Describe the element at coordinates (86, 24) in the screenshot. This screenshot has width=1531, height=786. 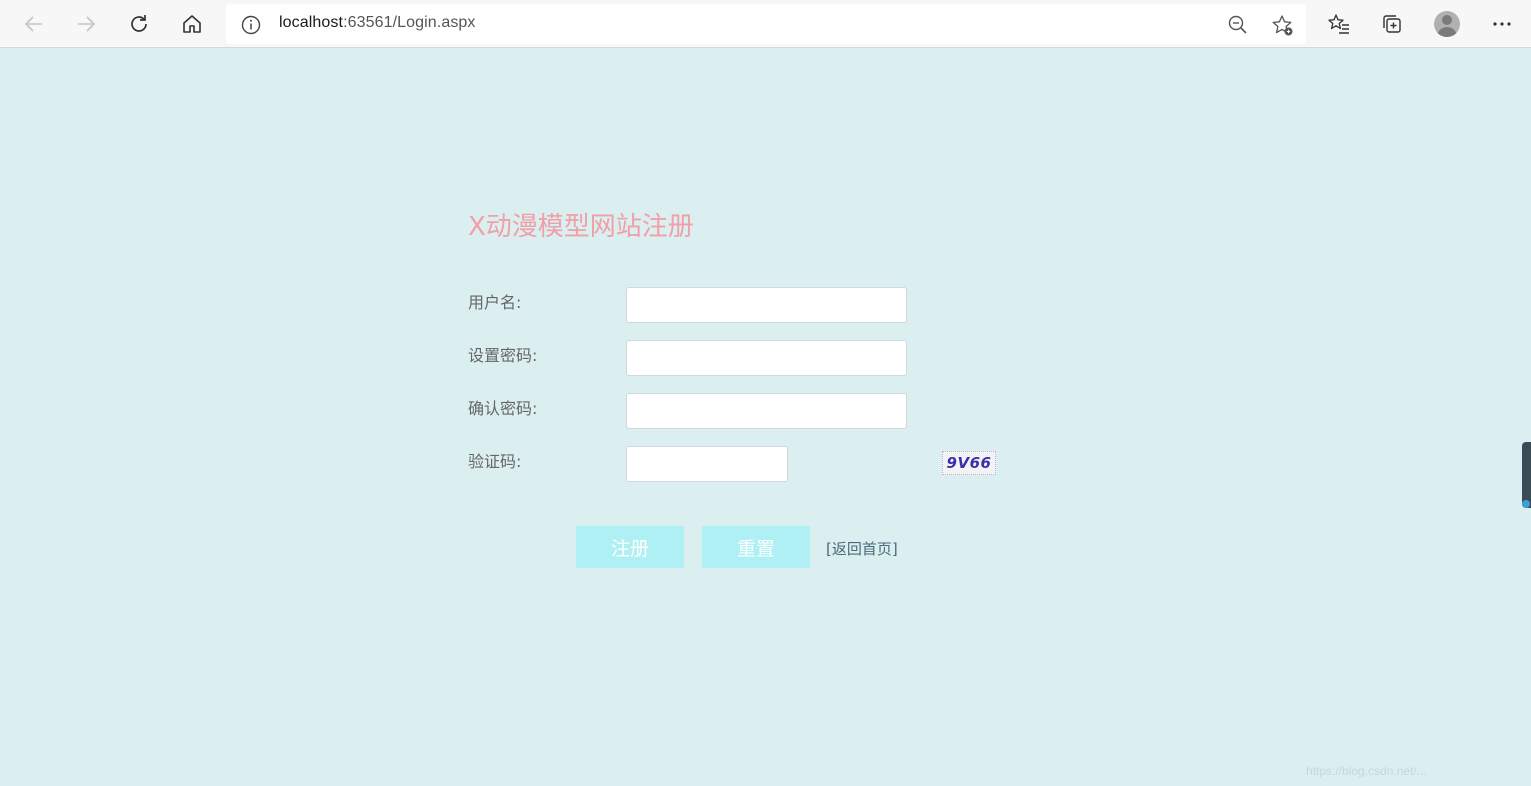
I see `forward-icon` at that location.